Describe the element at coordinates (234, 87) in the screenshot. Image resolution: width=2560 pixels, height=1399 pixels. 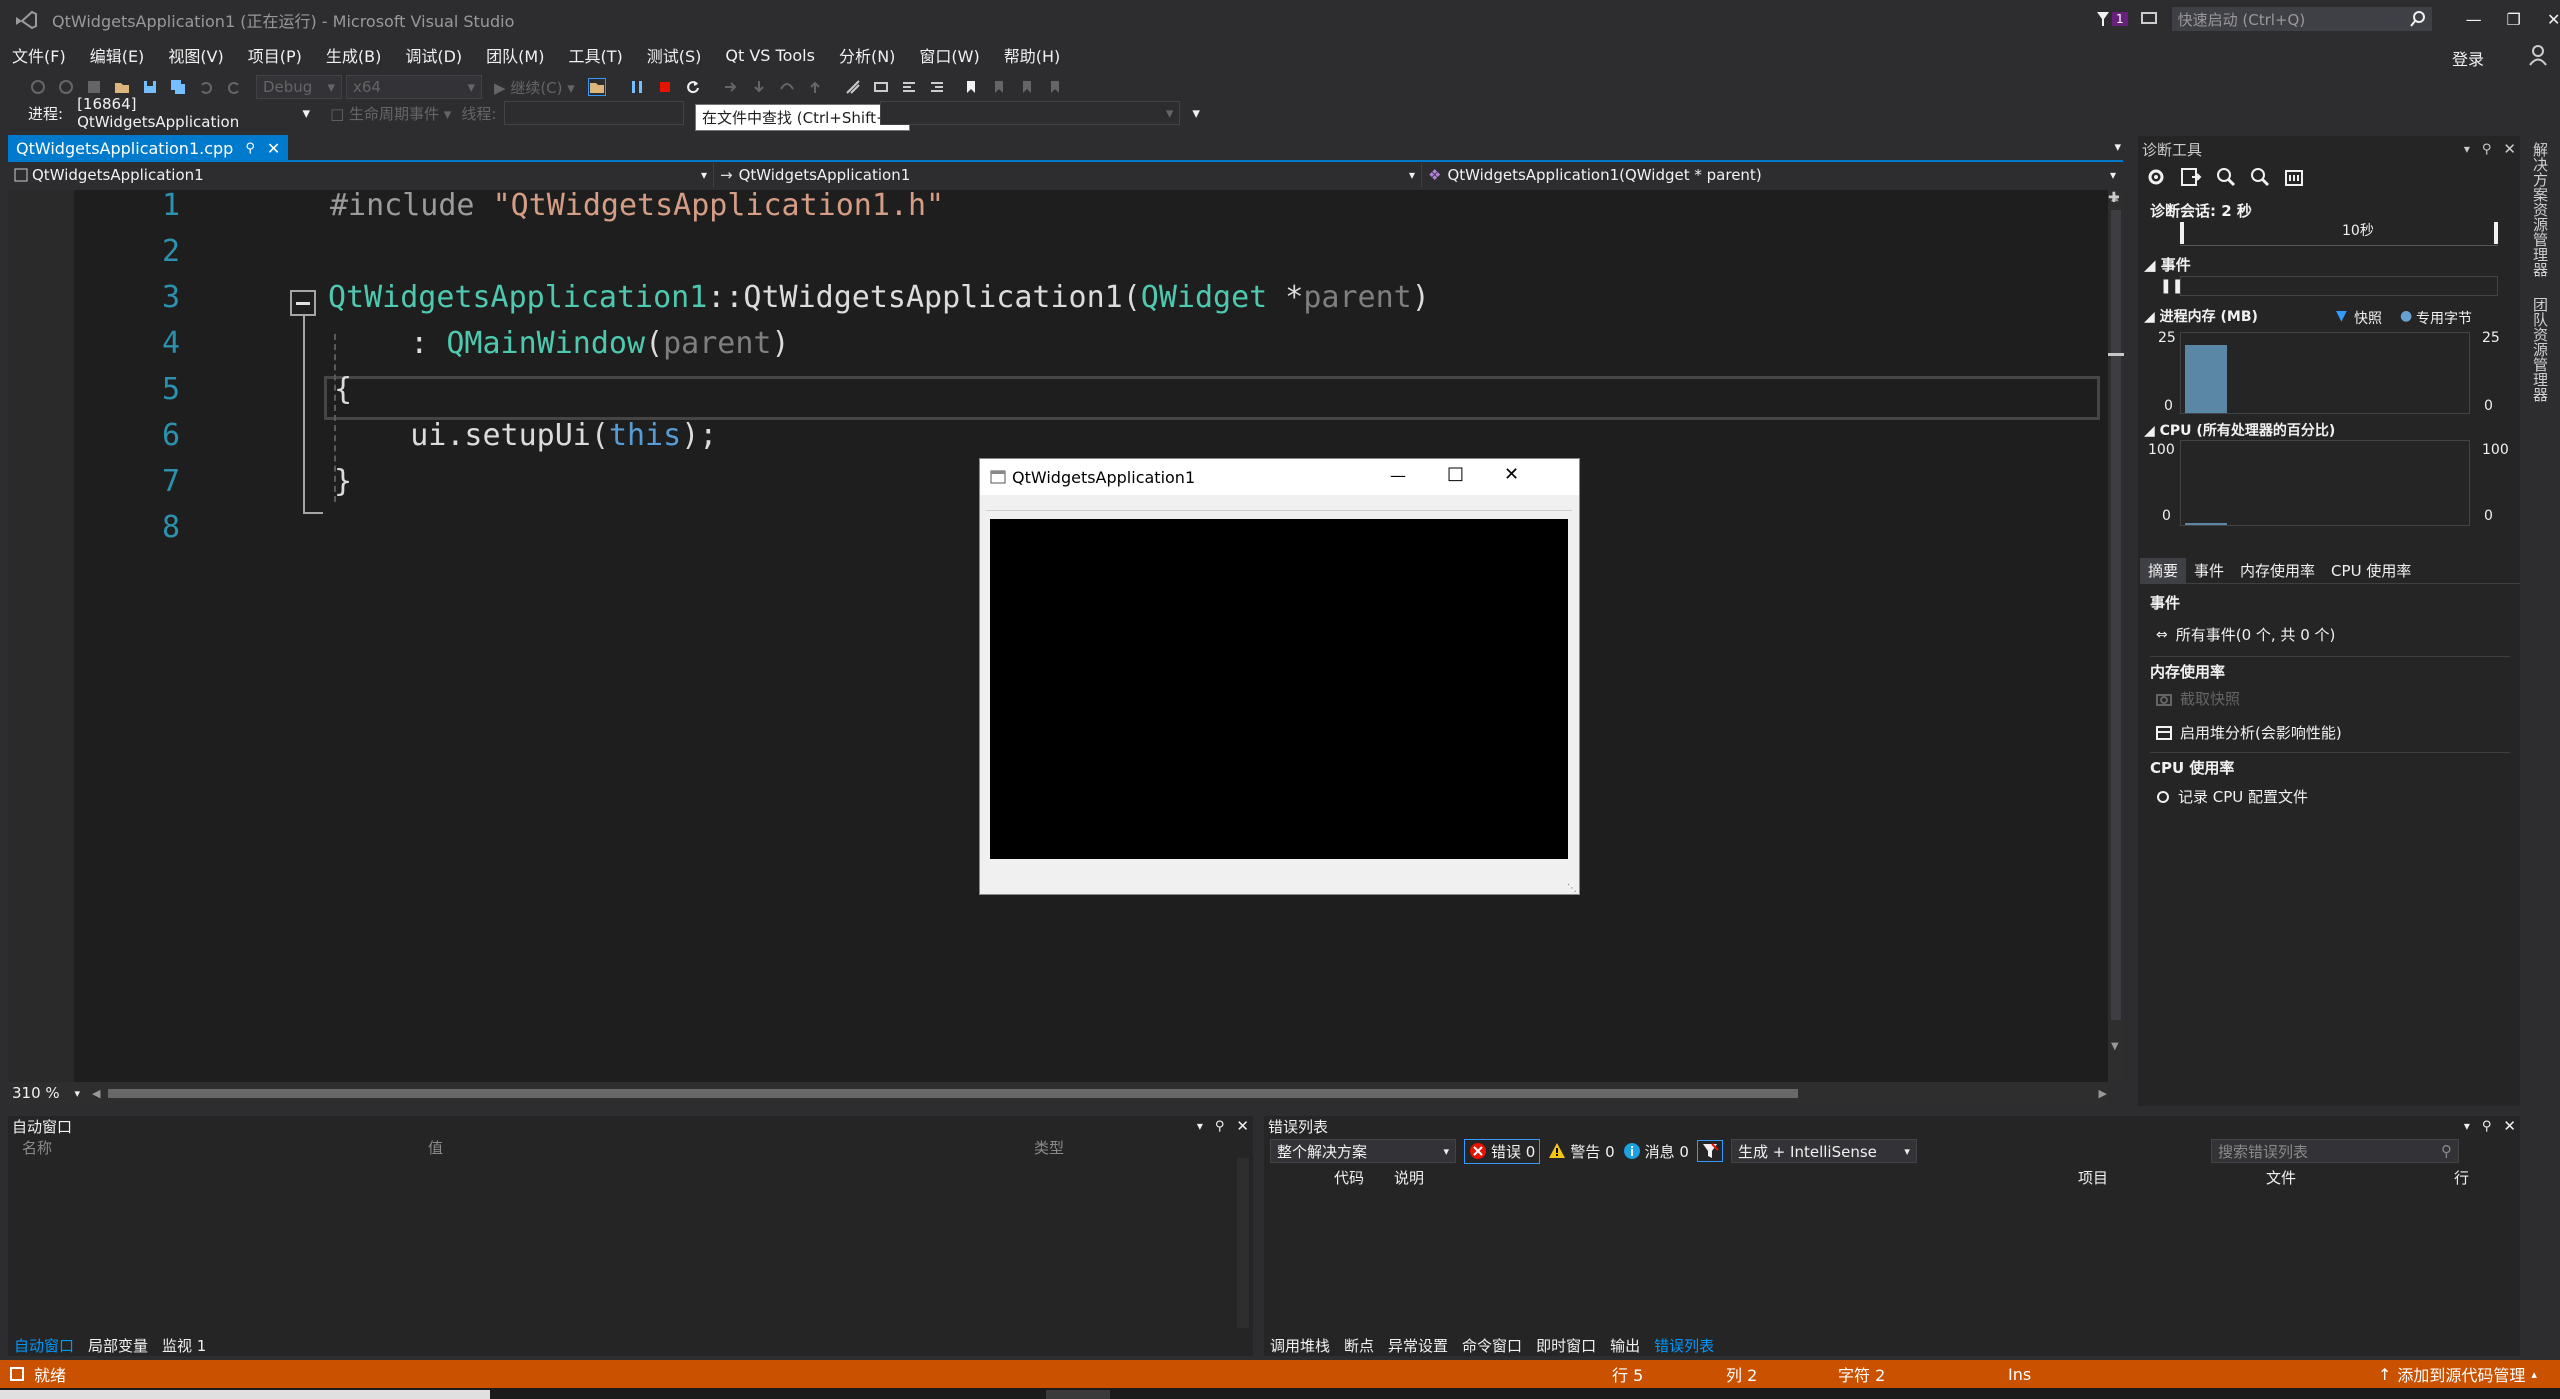
I see `redo-icon` at that location.